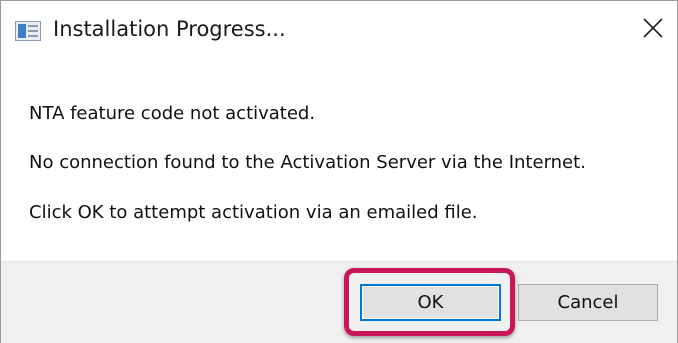 The width and height of the screenshot is (678, 343). I want to click on close-button, so click(653, 30).